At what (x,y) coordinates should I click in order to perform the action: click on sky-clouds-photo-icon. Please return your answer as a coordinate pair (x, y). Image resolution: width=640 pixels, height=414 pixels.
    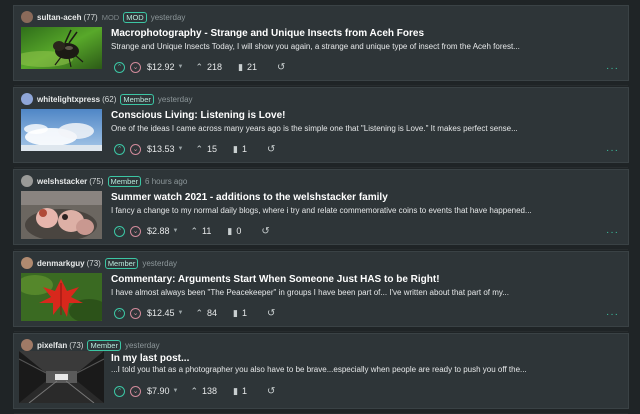
    Looking at the image, I should click on (61, 130).